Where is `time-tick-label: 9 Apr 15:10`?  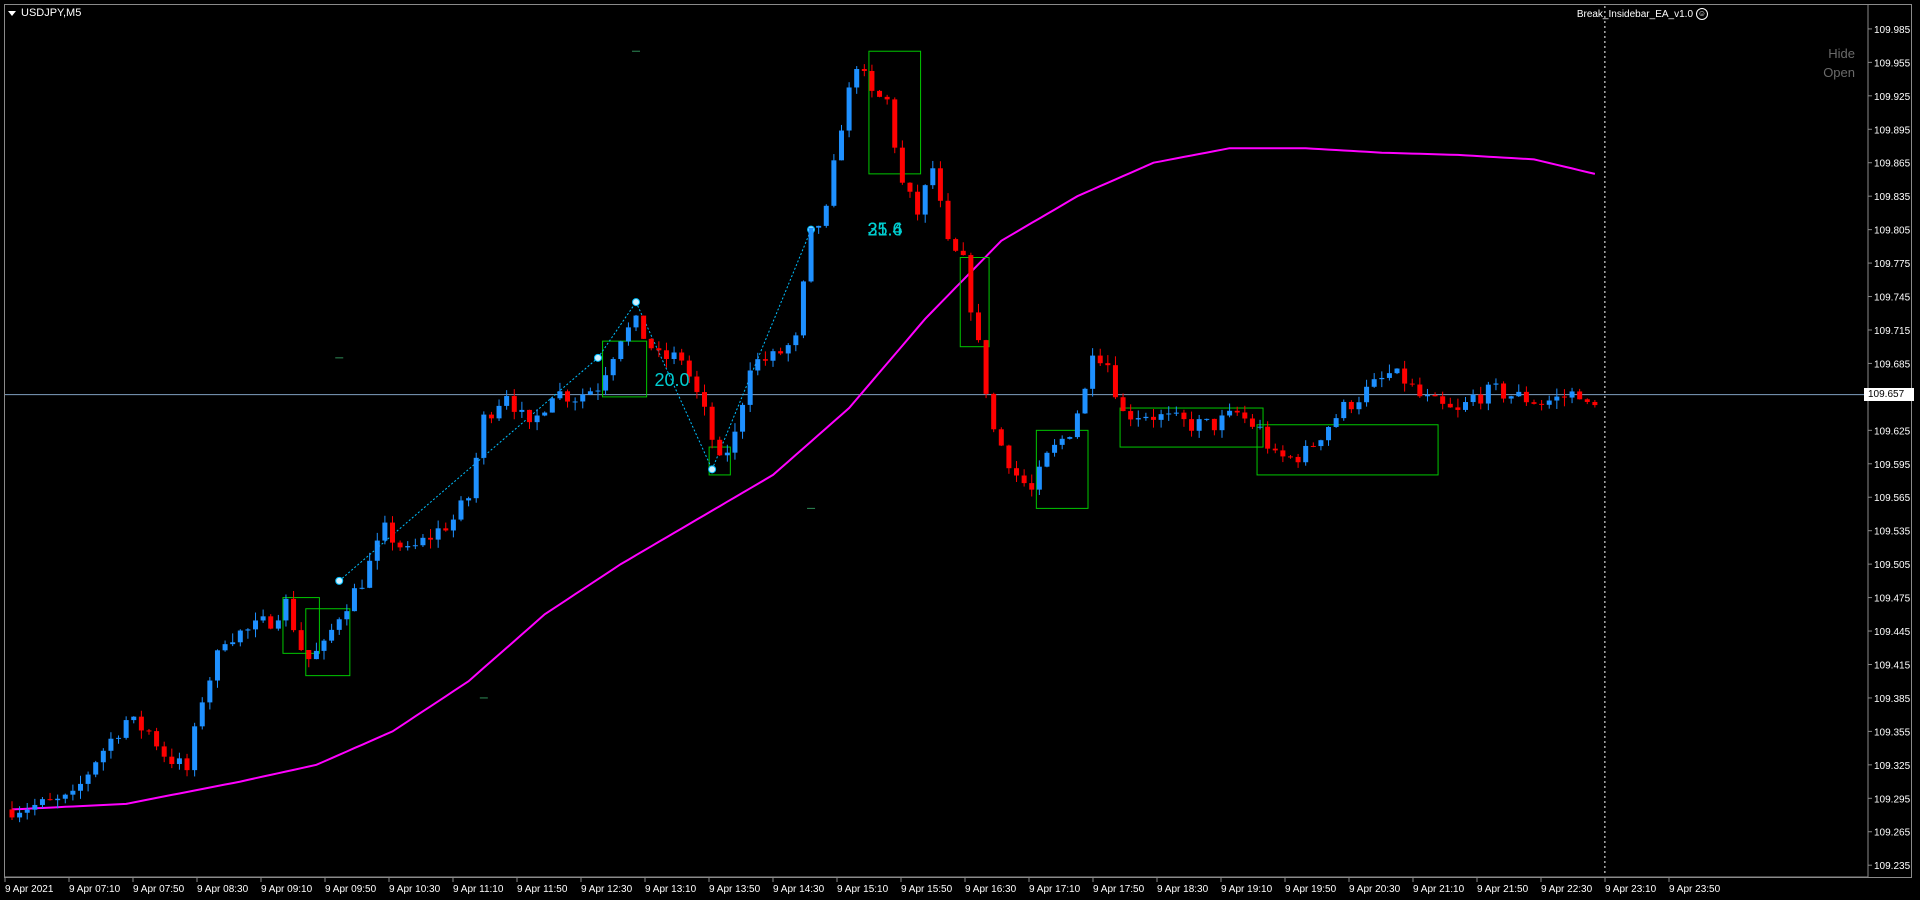
time-tick-label: 9 Apr 15:10 is located at coordinates (863, 889).